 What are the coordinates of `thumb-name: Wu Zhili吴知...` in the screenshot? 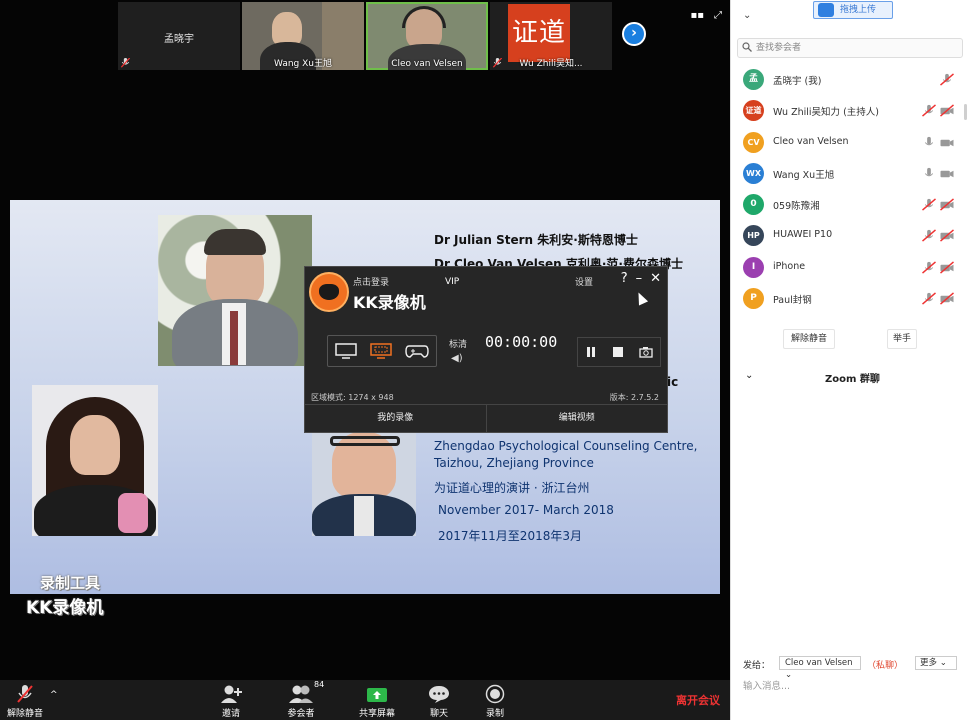 It's located at (551, 64).